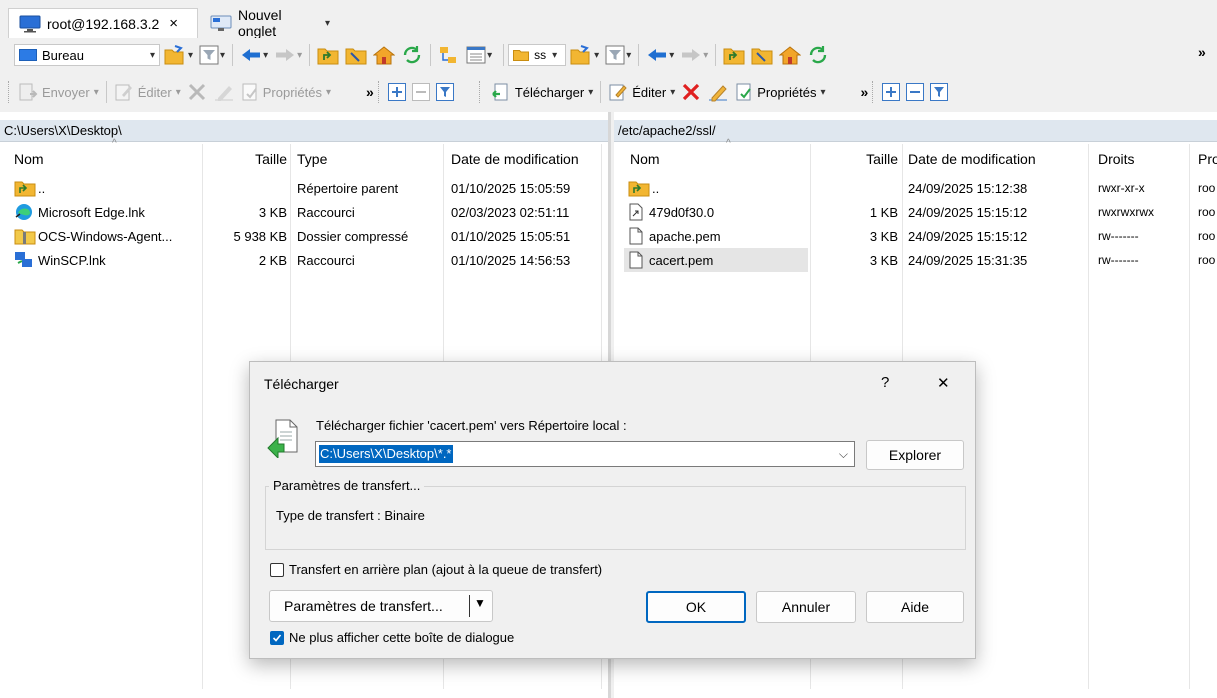  What do you see at coordinates (915, 455) in the screenshot?
I see `browse-button: Explorer` at bounding box center [915, 455].